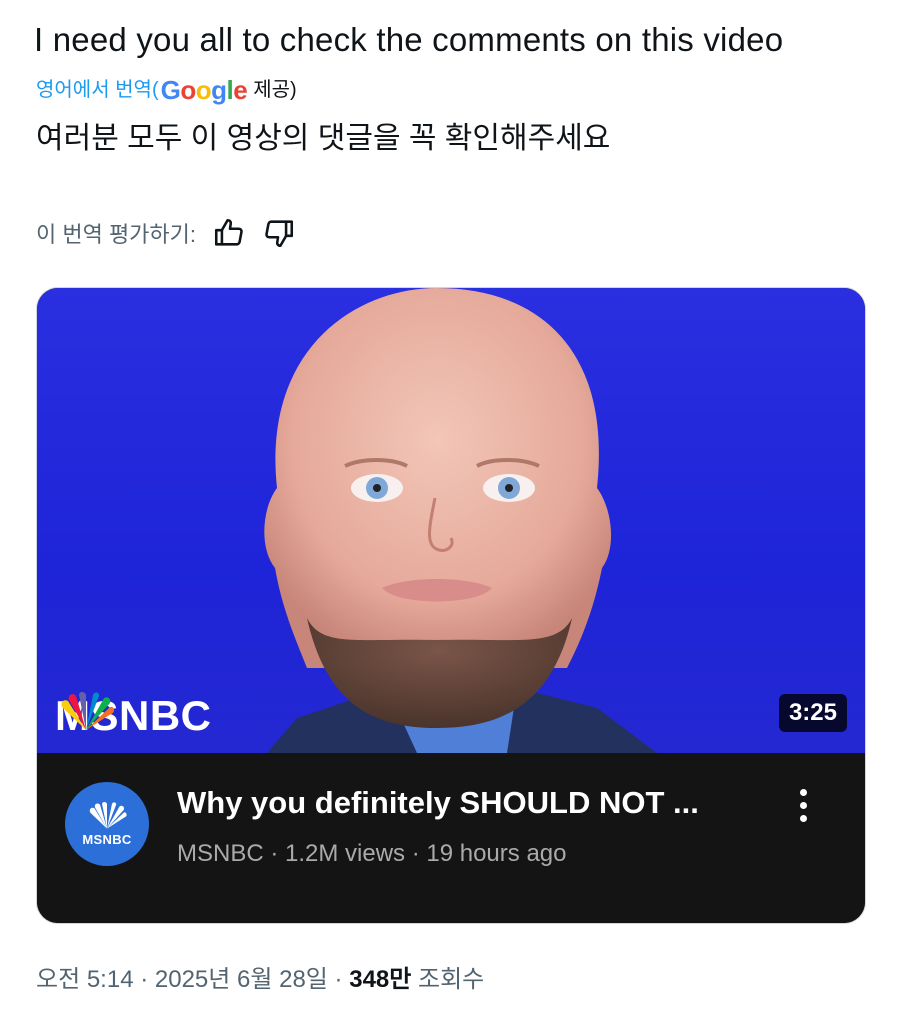  I want to click on video-channel: MSNBC, so click(220, 853).